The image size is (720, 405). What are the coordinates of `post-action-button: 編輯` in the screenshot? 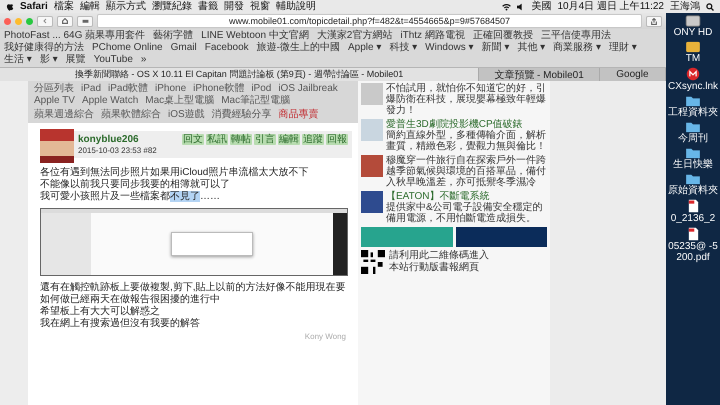 It's located at (289, 139).